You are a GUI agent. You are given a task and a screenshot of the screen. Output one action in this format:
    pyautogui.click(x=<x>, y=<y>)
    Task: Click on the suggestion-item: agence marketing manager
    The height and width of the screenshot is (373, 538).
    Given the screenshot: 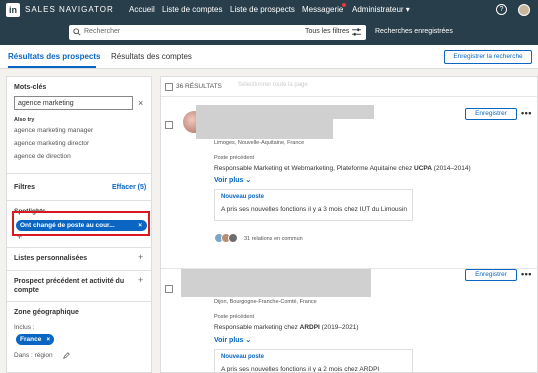 What is the action you would take?
    pyautogui.click(x=53, y=130)
    